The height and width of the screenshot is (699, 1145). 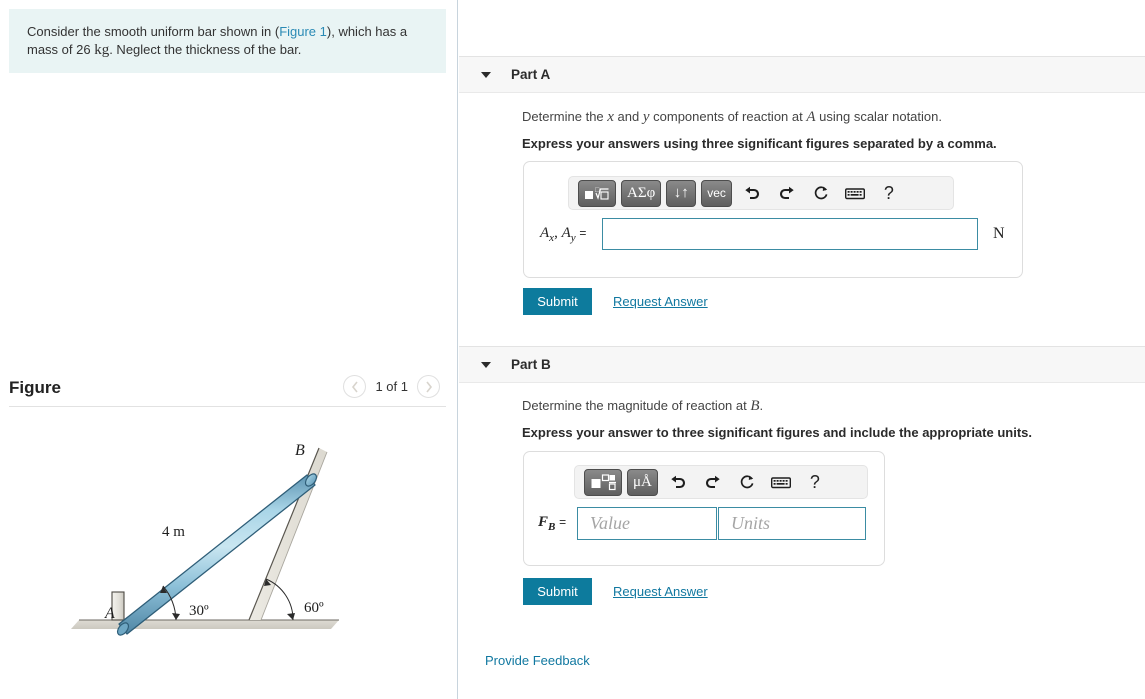 I want to click on vector-button: vec, so click(x=716, y=193).